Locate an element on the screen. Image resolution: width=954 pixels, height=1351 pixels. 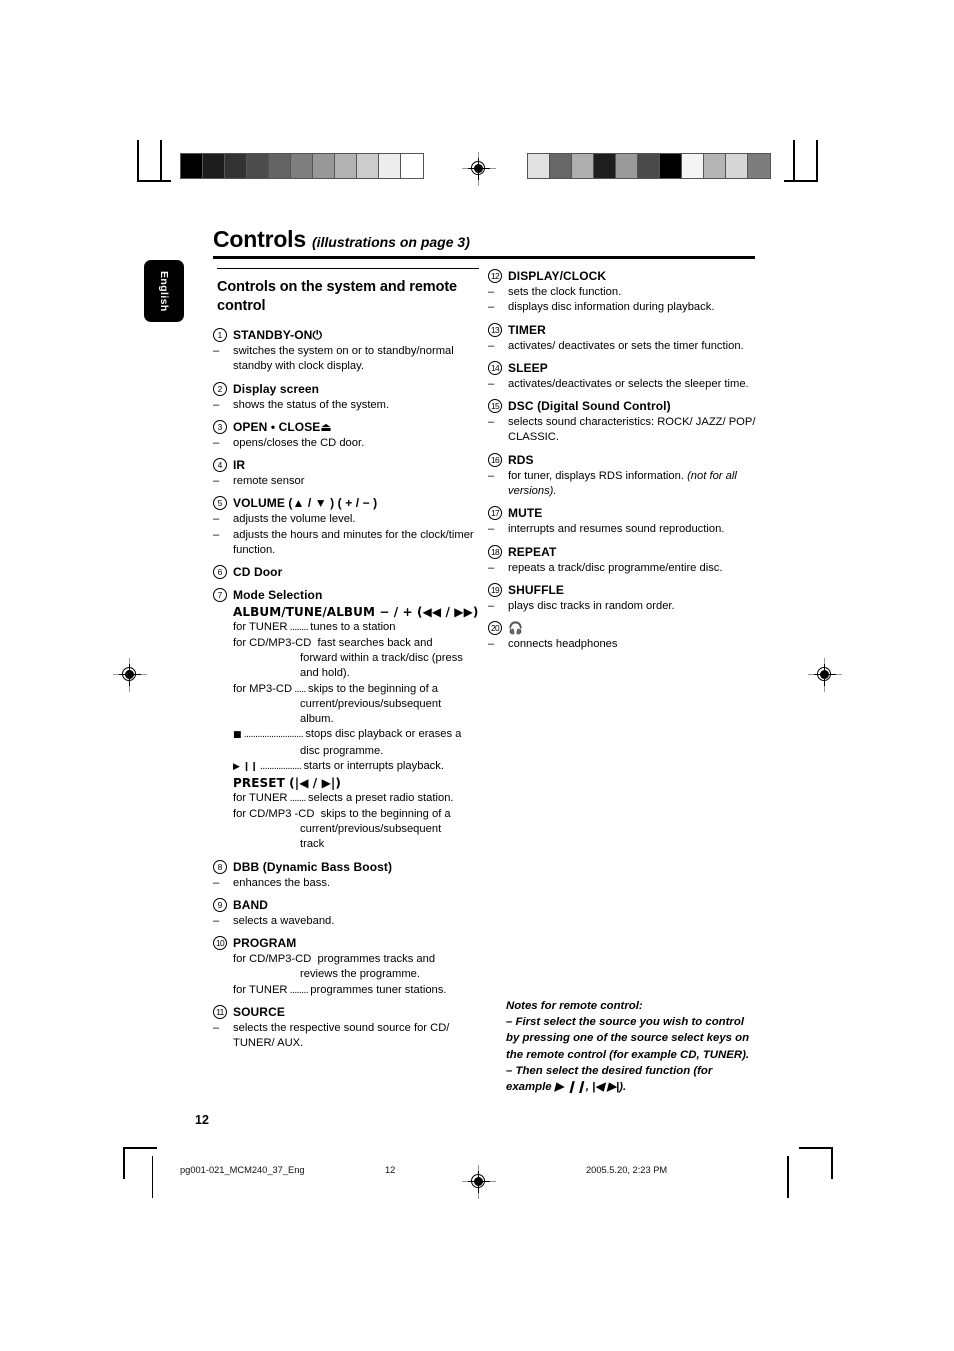
entry-title: SHUFFLE is located at coordinates (536, 589).